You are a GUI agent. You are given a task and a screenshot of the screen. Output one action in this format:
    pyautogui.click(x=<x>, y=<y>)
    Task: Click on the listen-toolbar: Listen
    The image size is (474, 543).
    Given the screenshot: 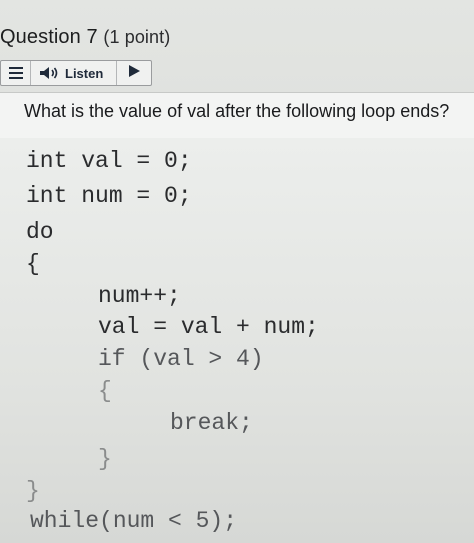 What is the action you would take?
    pyautogui.click(x=76, y=73)
    